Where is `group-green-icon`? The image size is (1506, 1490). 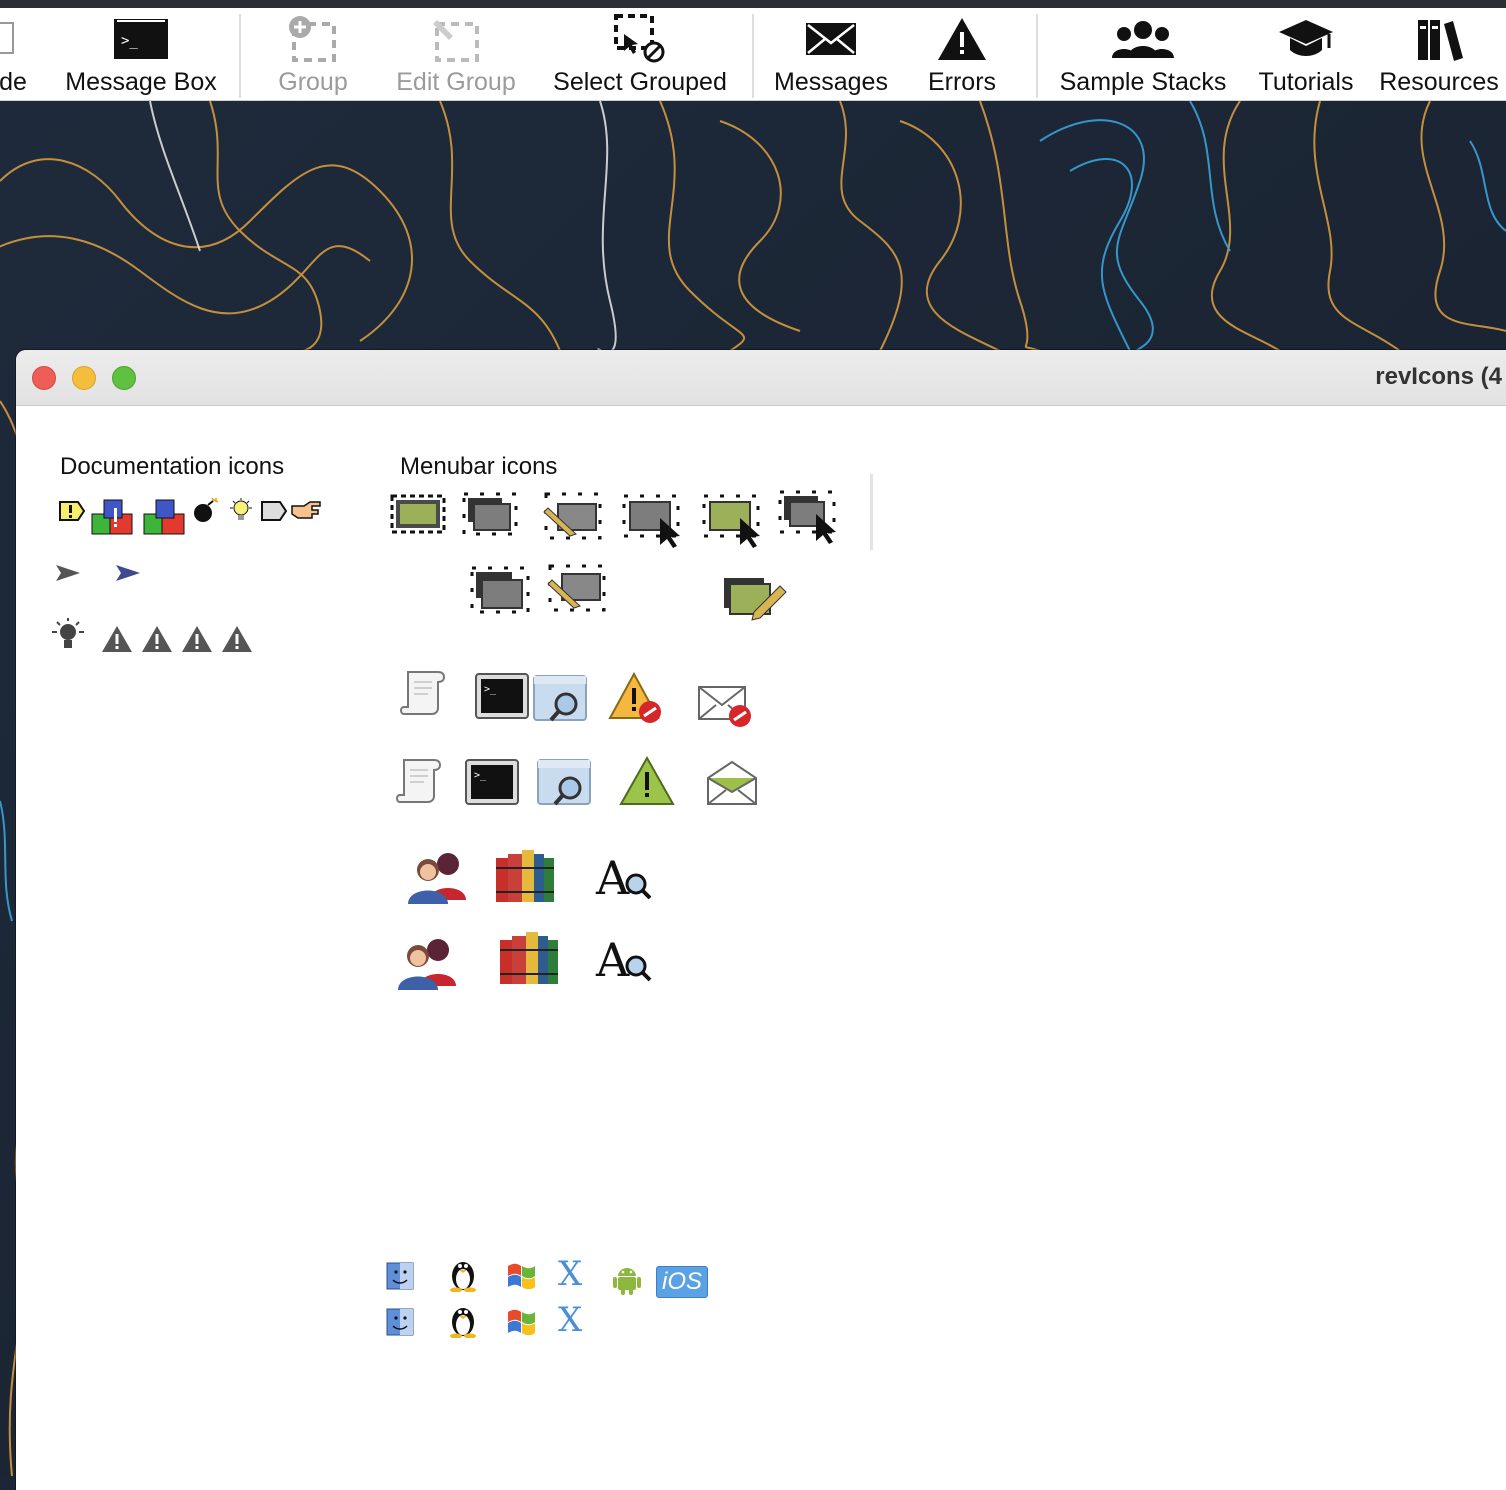
group-green-icon is located at coordinates (418, 516).